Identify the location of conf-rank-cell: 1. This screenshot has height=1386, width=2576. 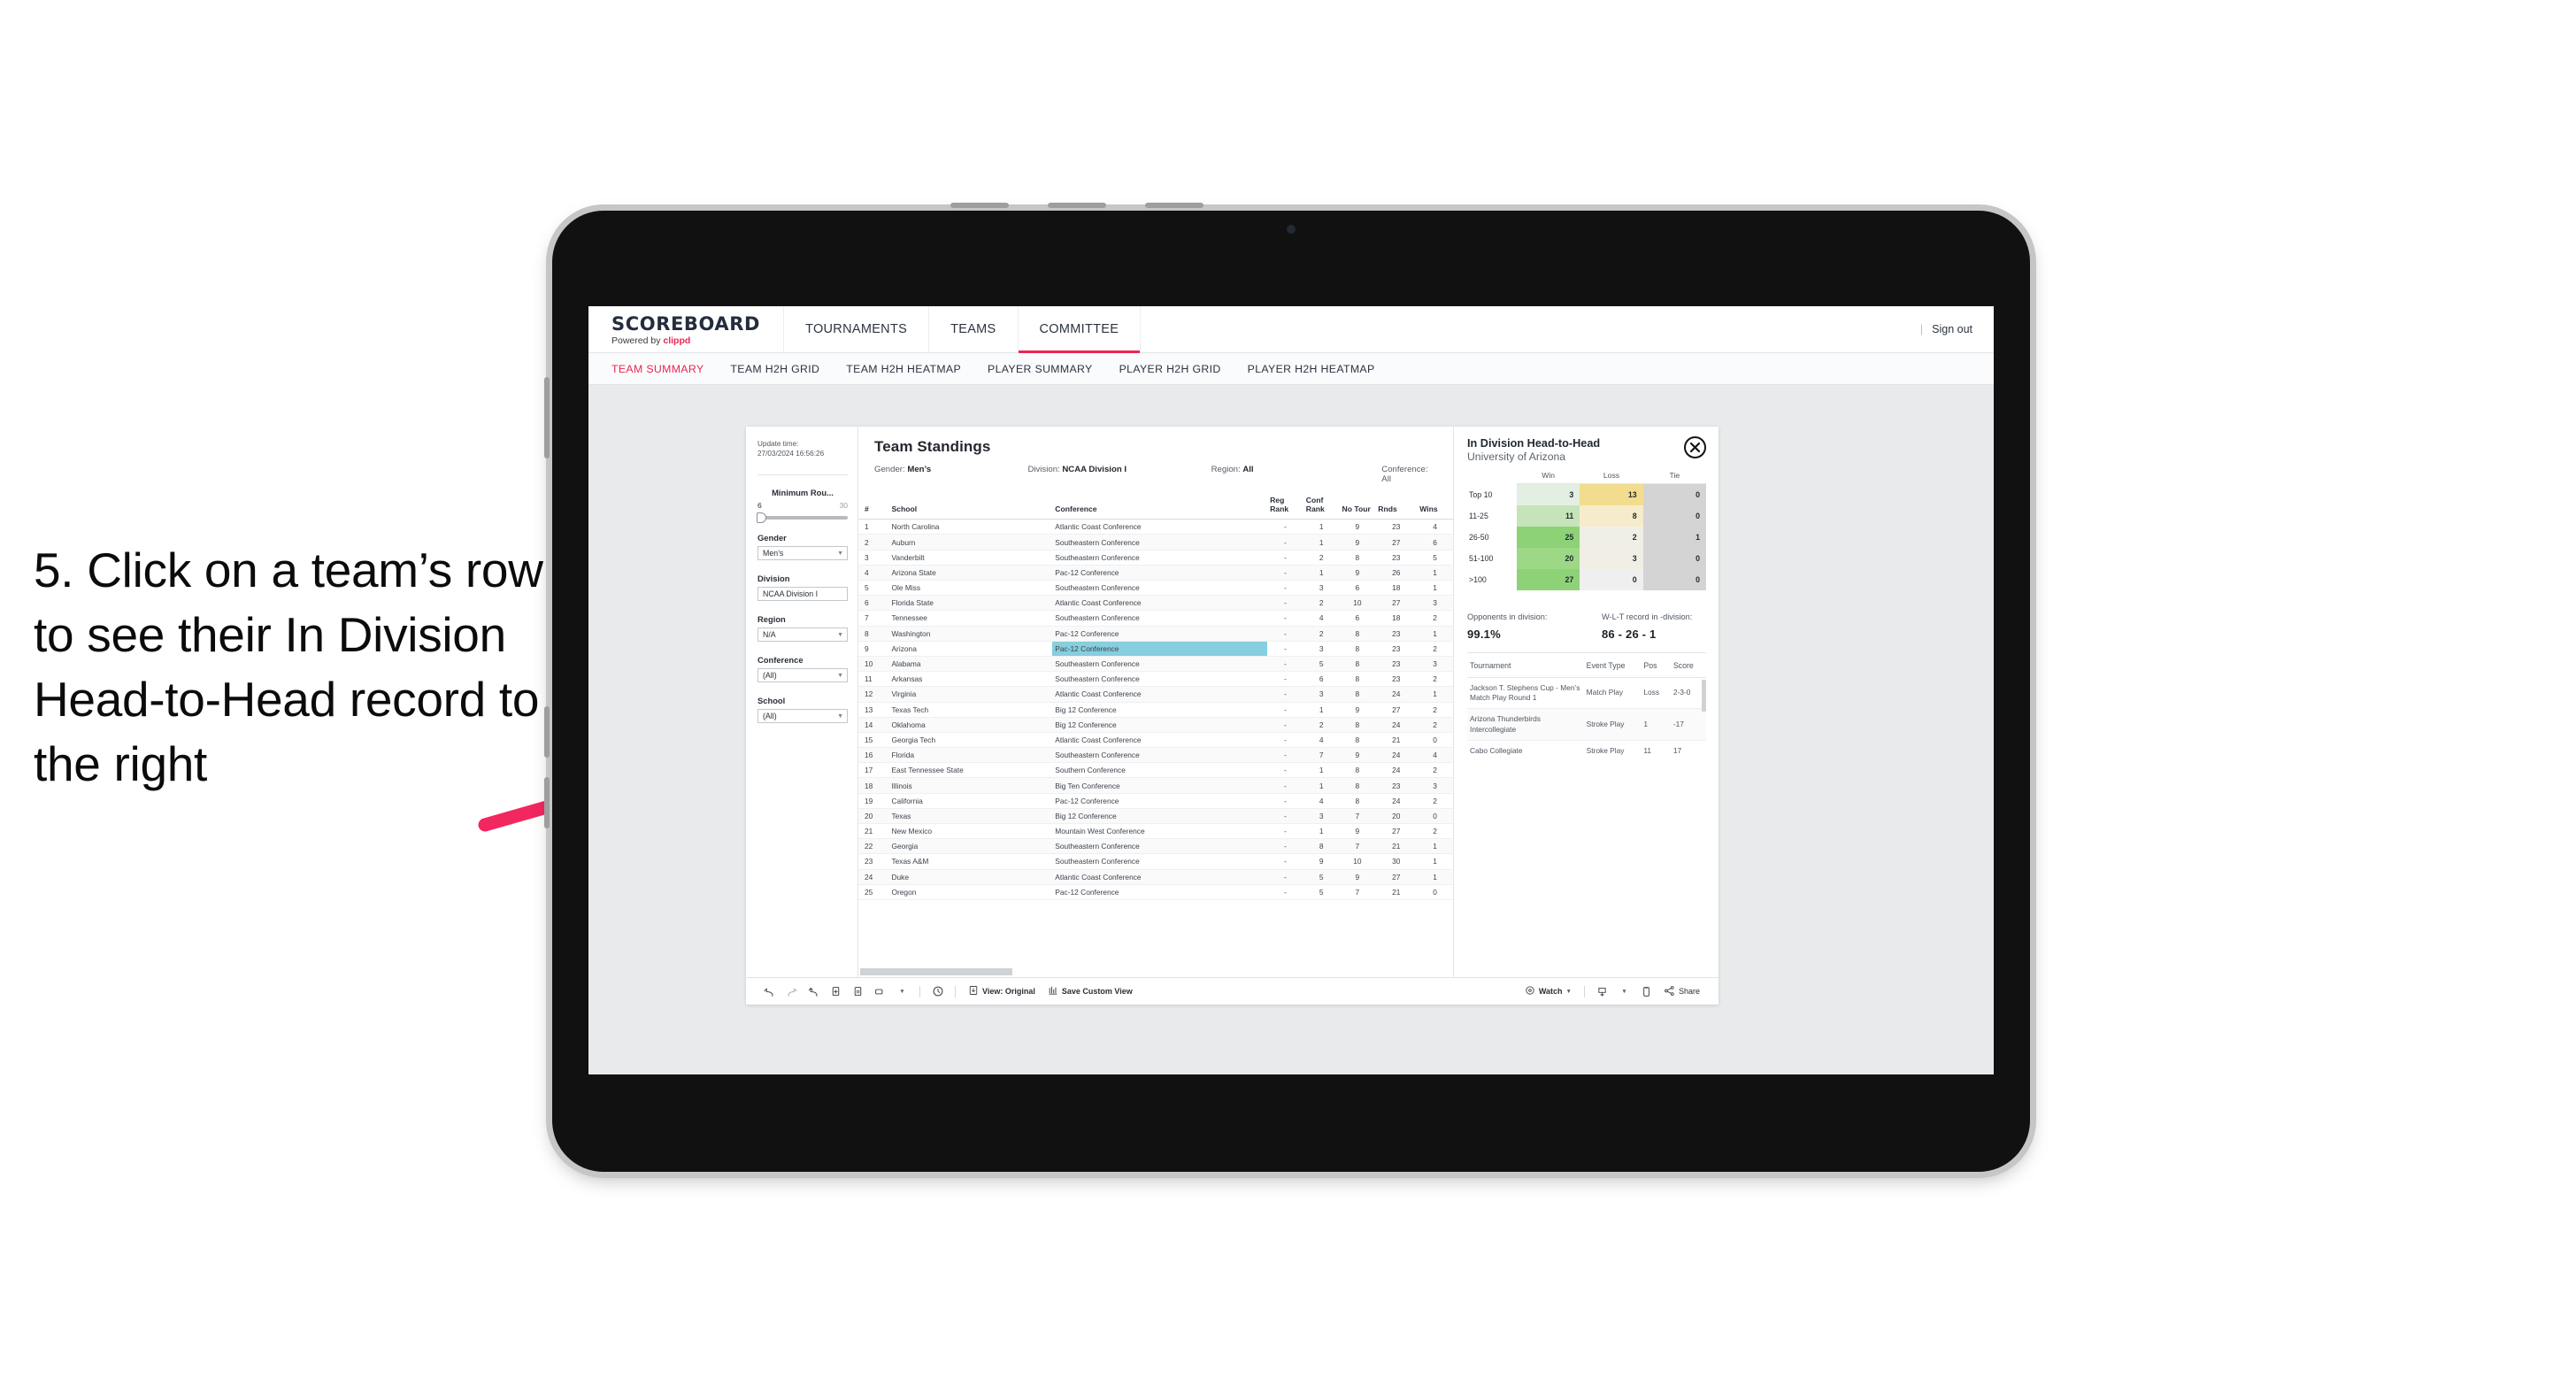
(1321, 832).